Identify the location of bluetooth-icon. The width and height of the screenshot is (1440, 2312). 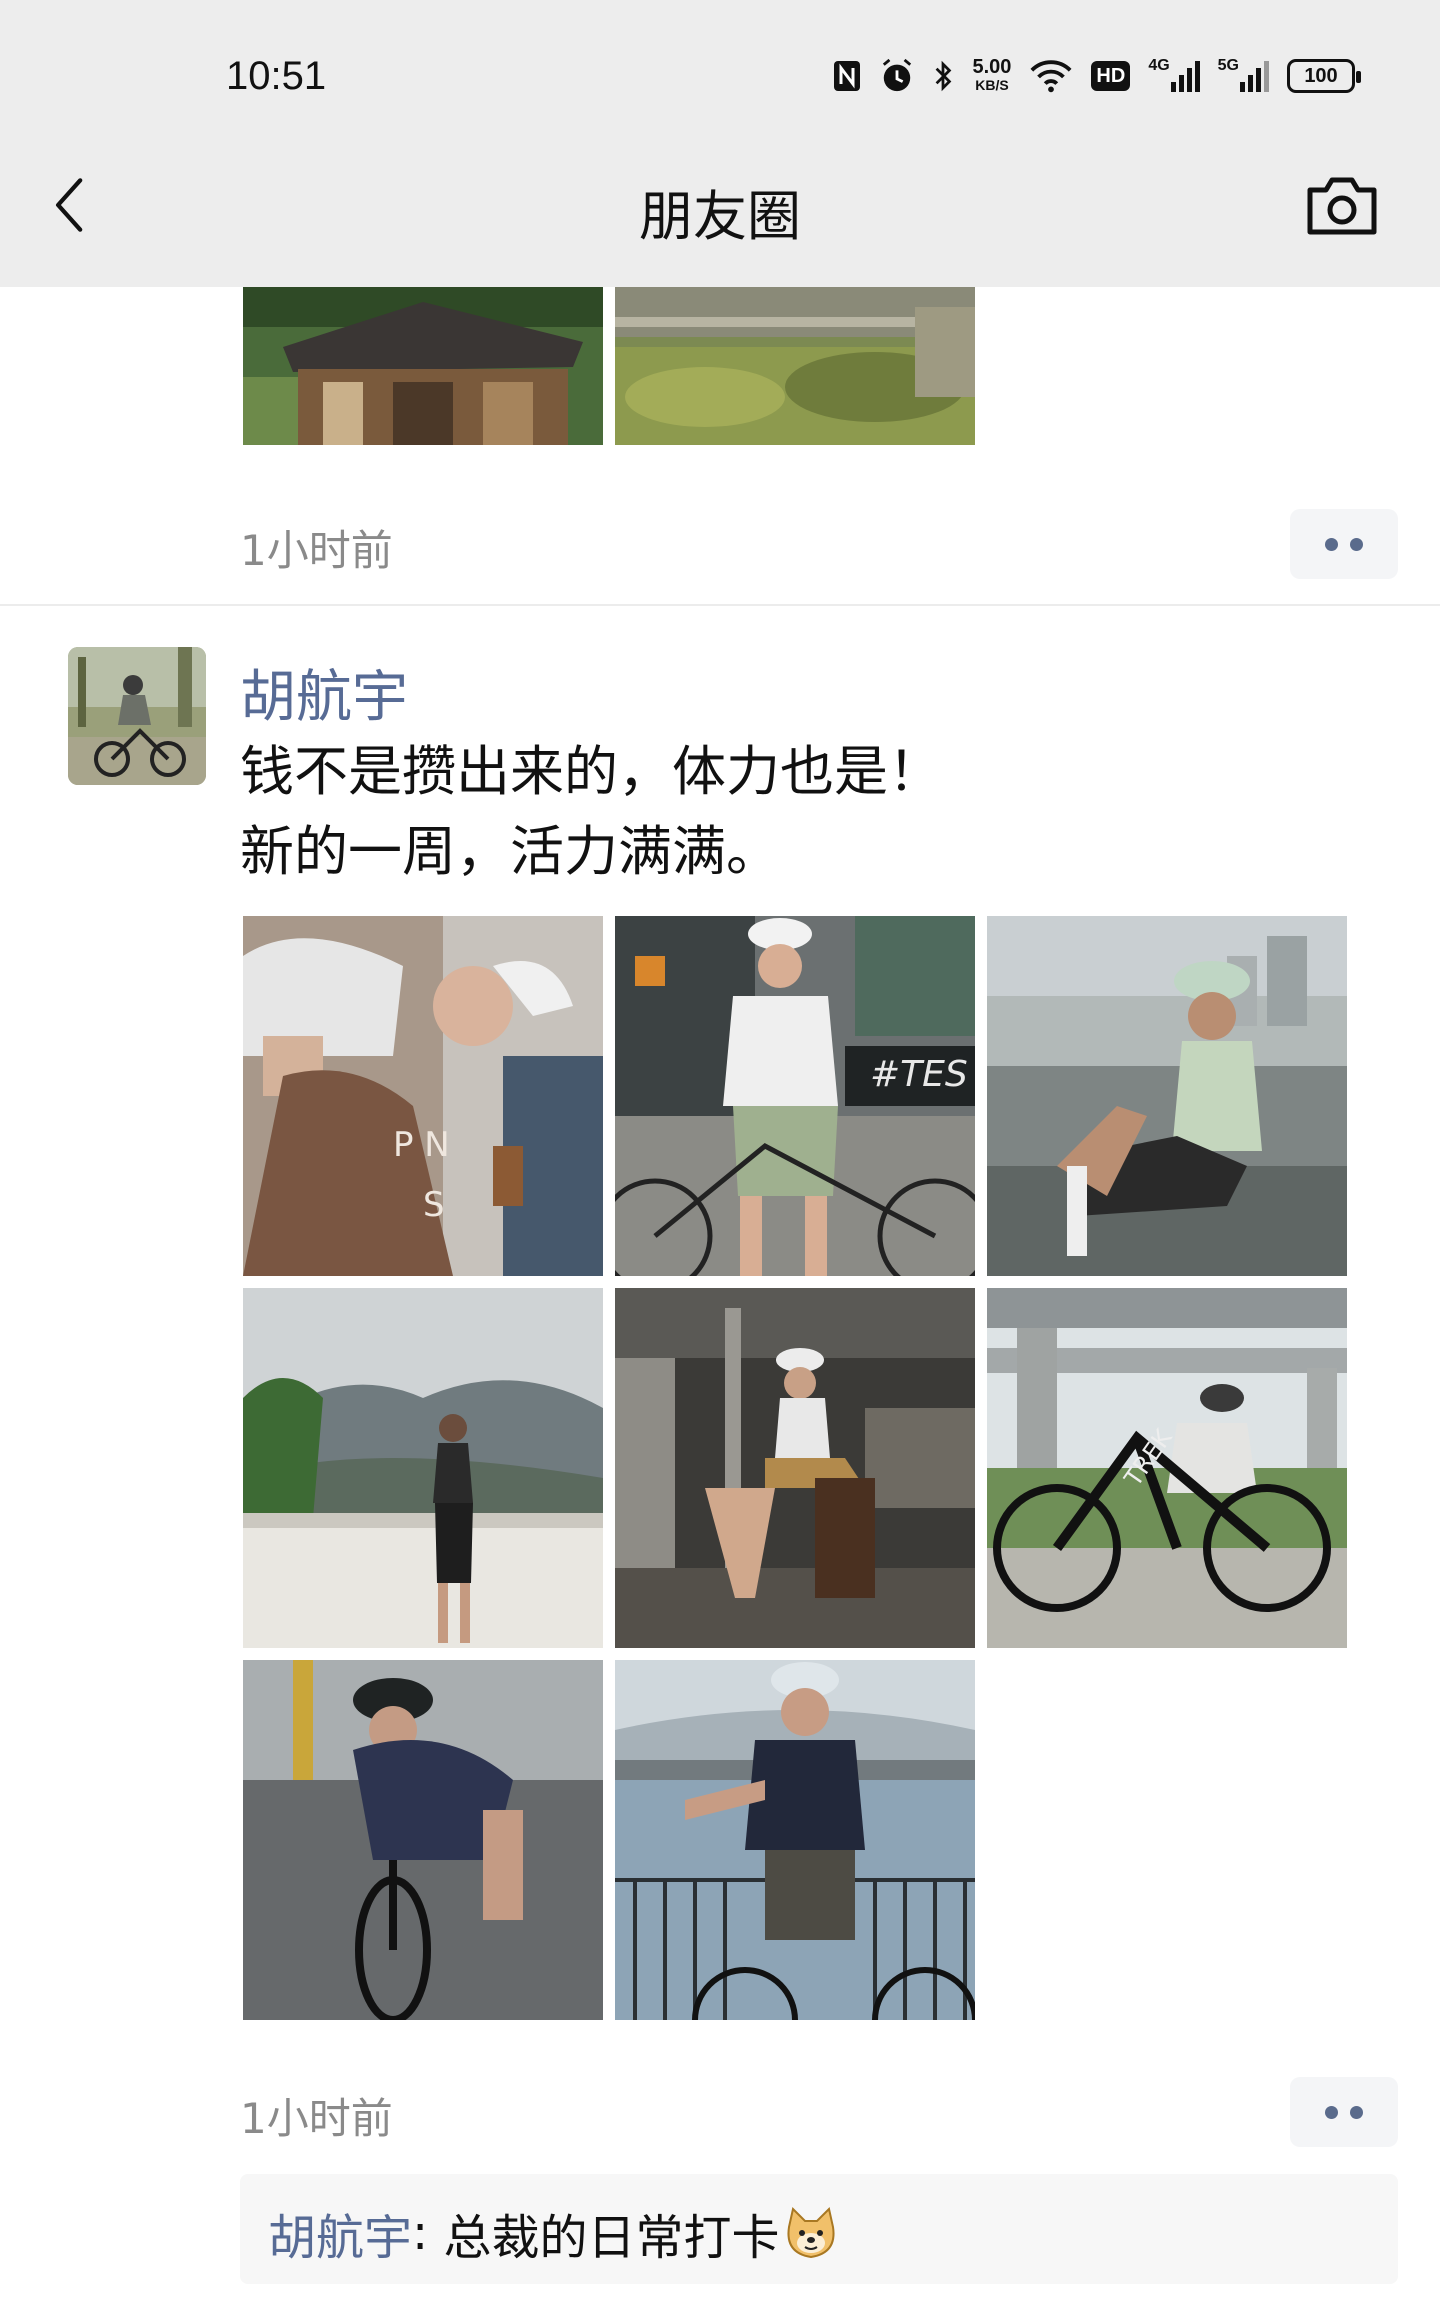
(943, 76).